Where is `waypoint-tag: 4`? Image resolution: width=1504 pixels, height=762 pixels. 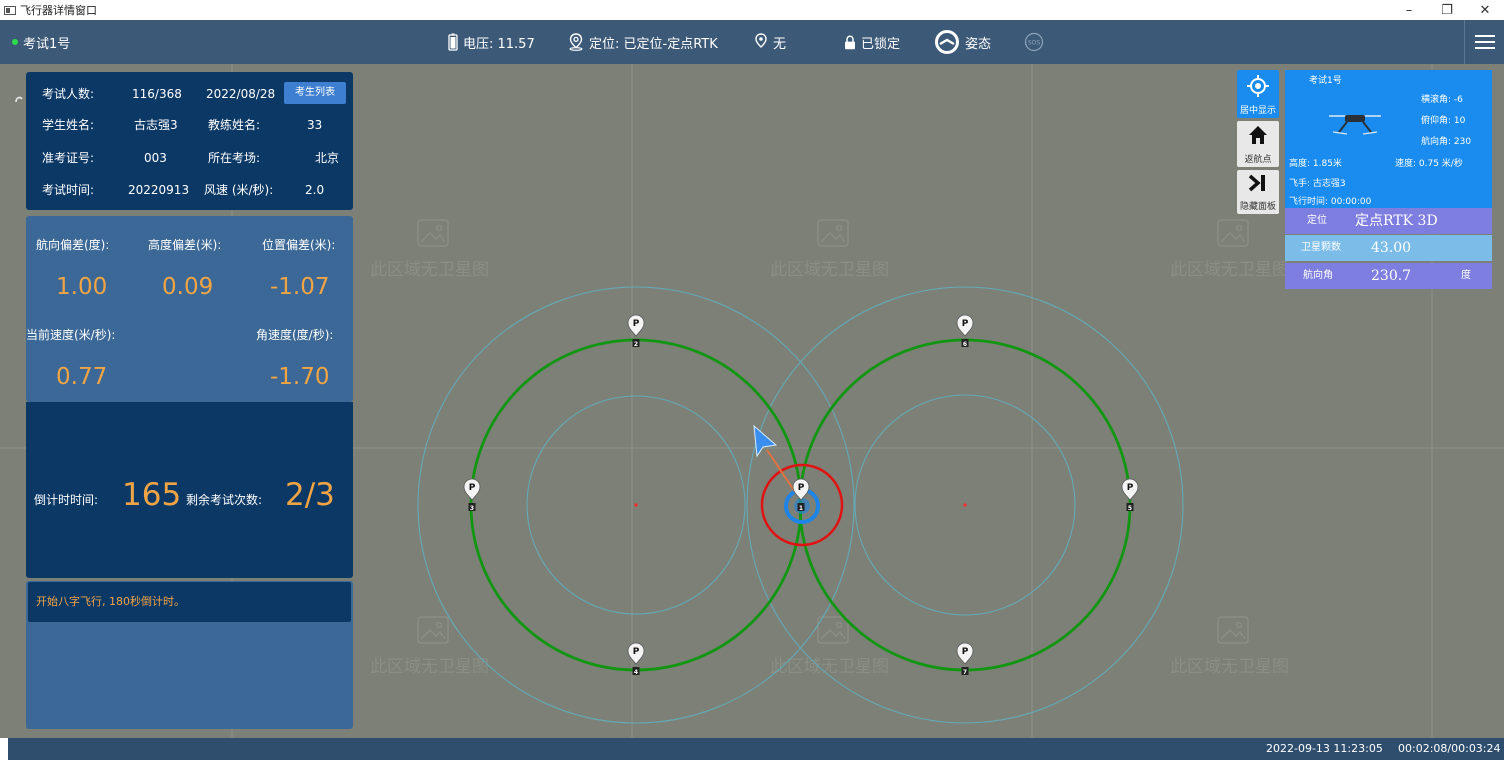
waypoint-tag: 4 is located at coordinates (636, 672).